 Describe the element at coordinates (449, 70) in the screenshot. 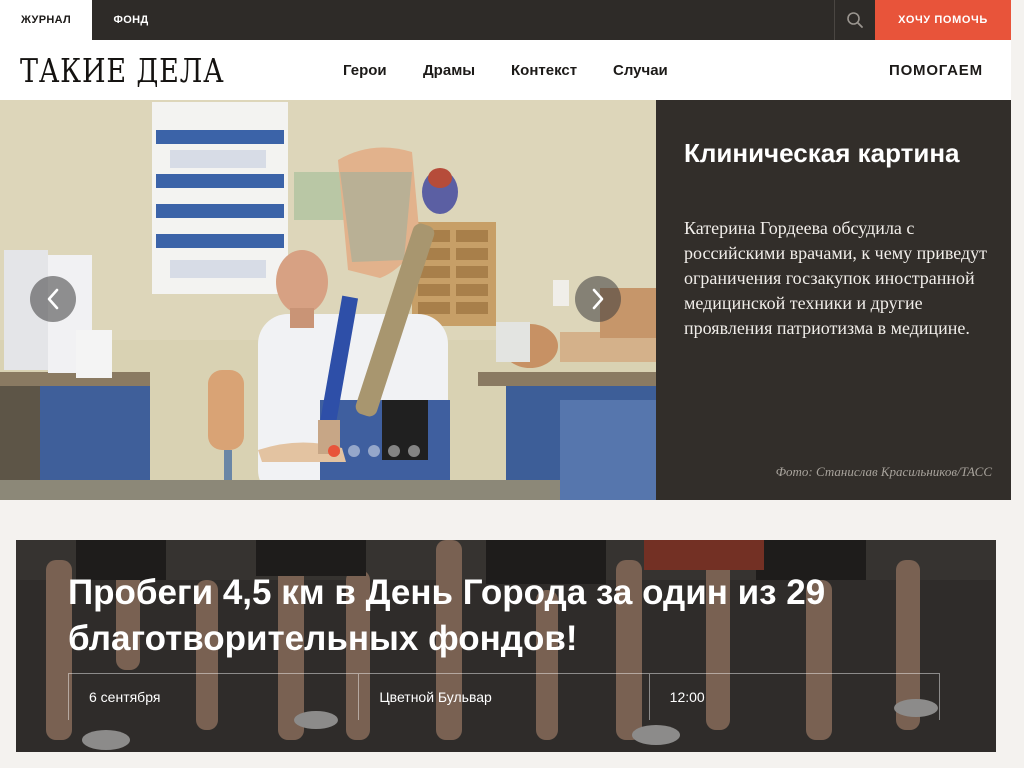

I see `nav-item-dramas: Драмы` at that location.